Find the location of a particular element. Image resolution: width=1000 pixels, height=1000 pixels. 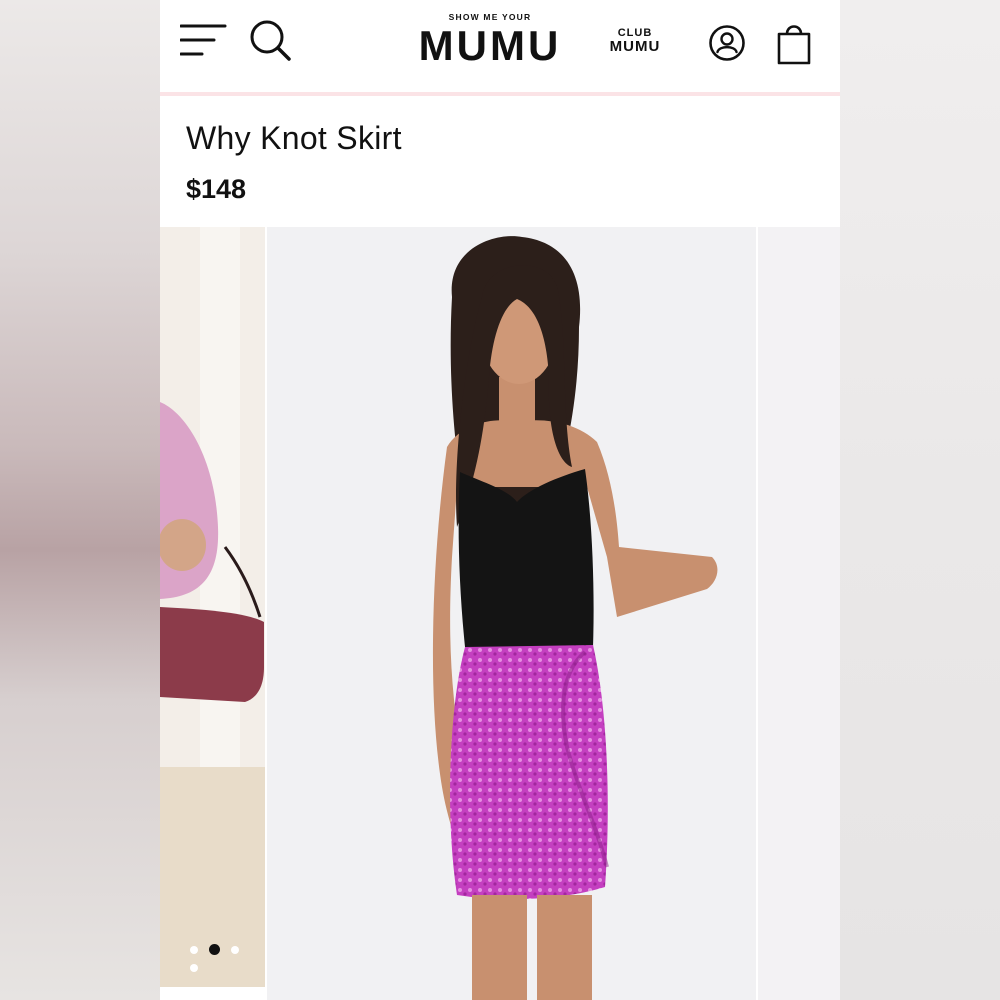

brand-name: MUMU is located at coordinates (490, 45).